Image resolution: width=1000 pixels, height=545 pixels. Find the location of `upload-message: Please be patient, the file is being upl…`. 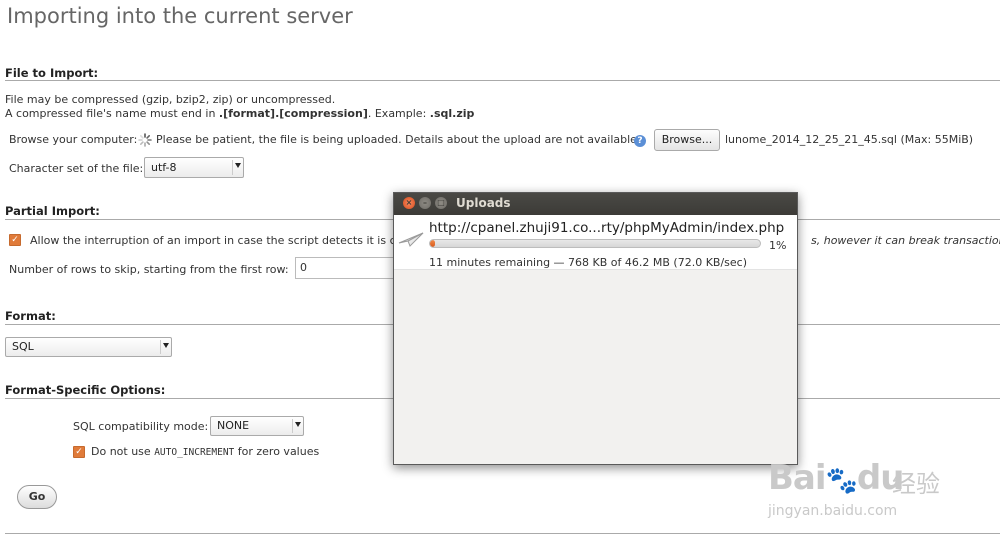

upload-message: Please be patient, the file is being upl… is located at coordinates (398, 139).